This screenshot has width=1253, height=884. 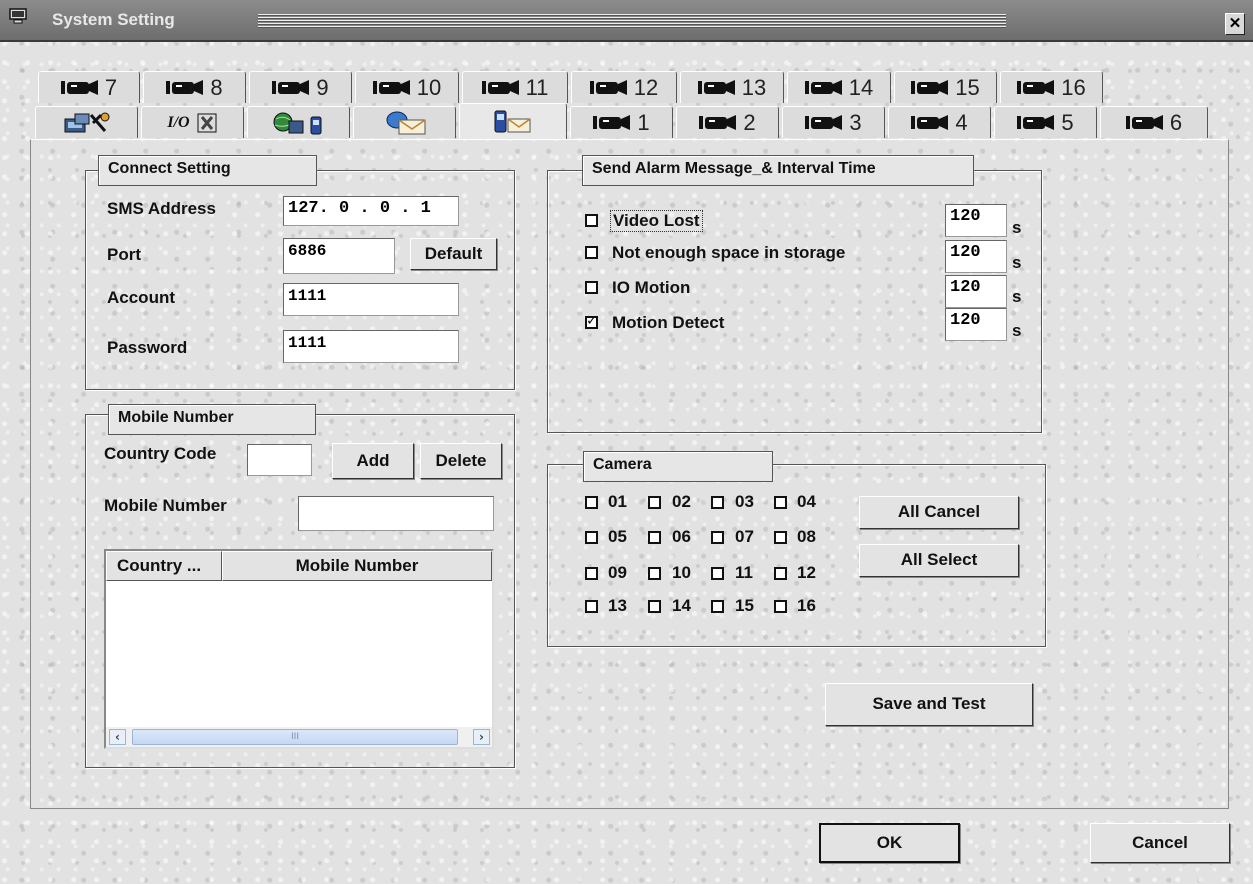 I want to click on add-button: Add, so click(x=373, y=461).